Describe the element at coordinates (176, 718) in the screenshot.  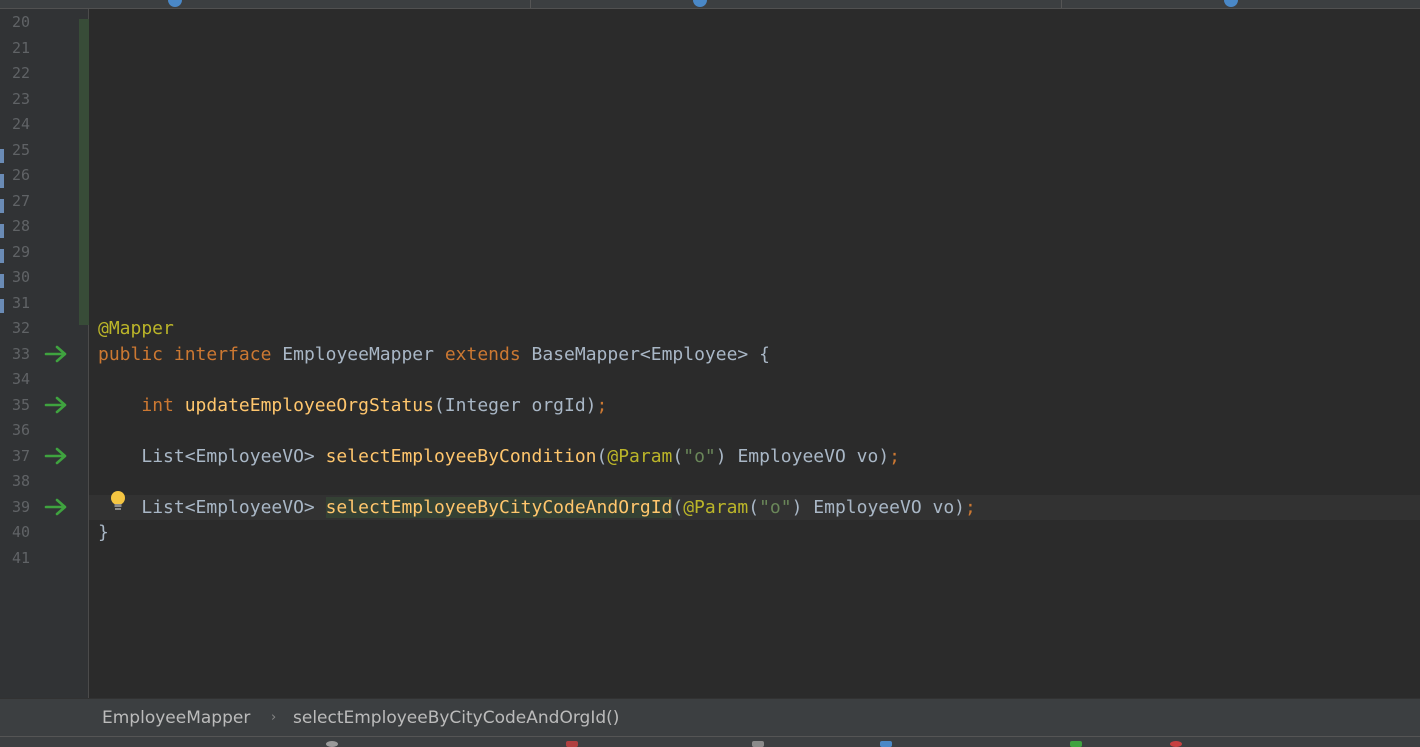
I see `breadcrumb-item-interface: EmployeeMapper` at that location.